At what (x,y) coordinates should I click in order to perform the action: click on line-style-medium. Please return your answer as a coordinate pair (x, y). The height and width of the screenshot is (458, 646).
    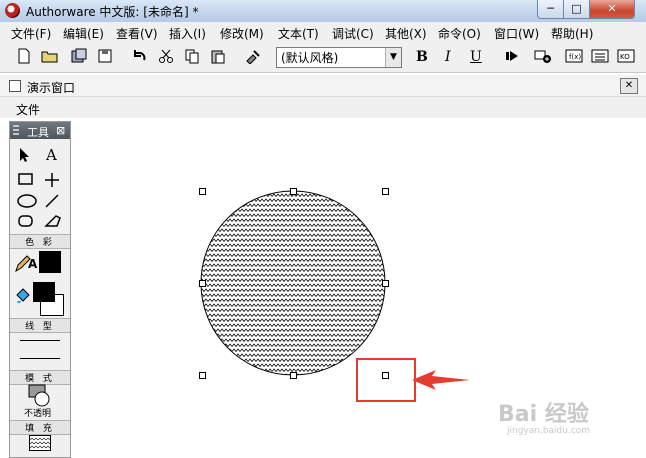
    Looking at the image, I should click on (40, 358).